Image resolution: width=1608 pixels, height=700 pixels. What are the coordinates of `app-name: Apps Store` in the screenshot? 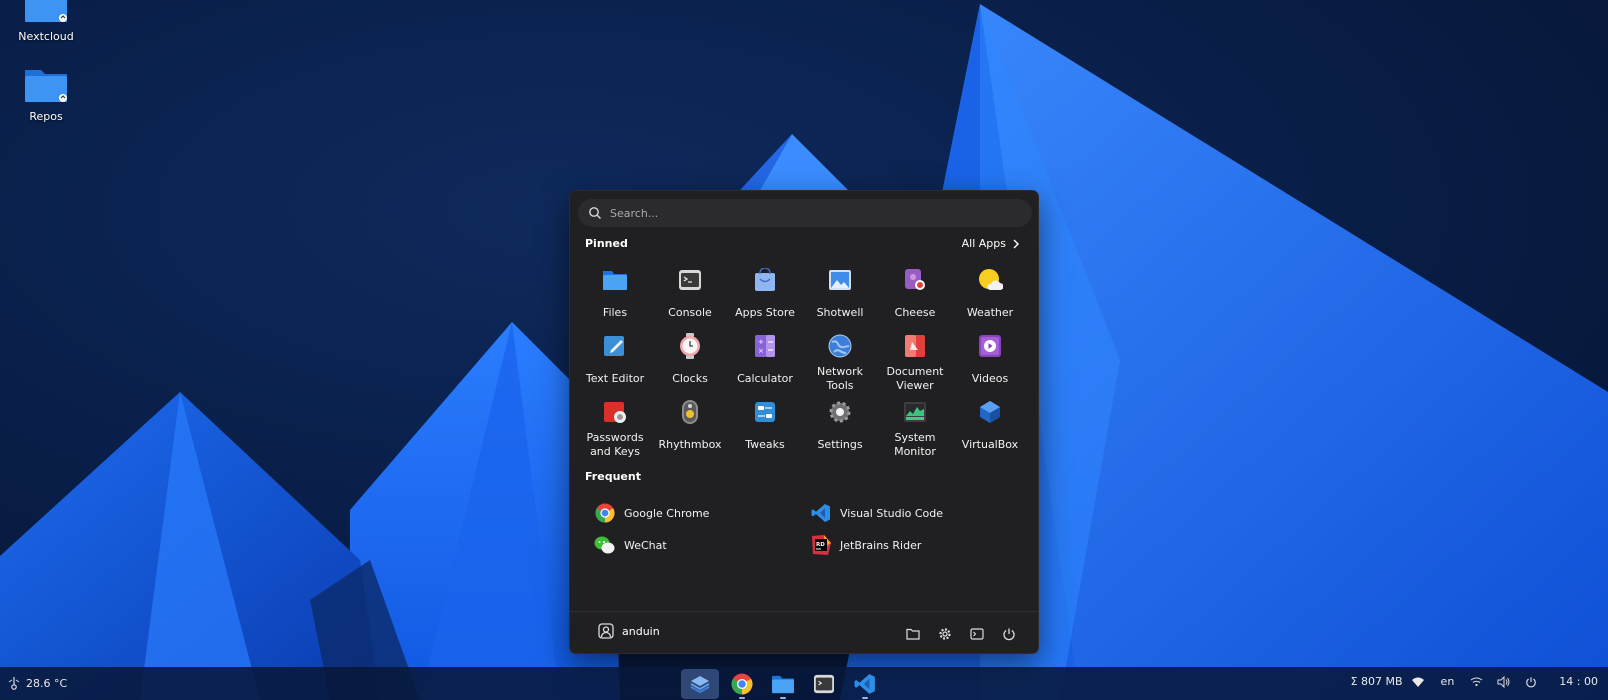 It's located at (765, 313).